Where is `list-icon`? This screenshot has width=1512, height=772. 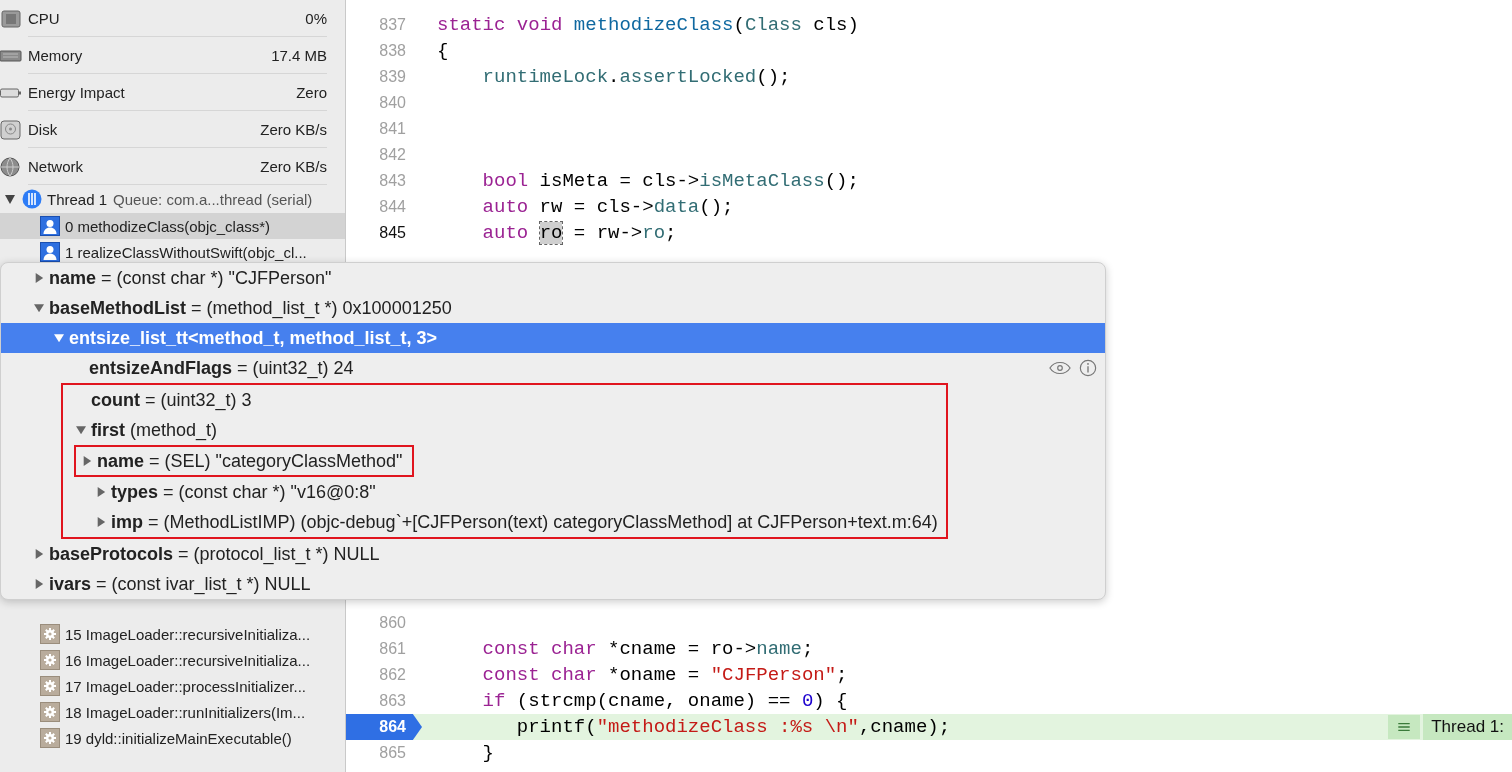
list-icon is located at coordinates (1404, 727).